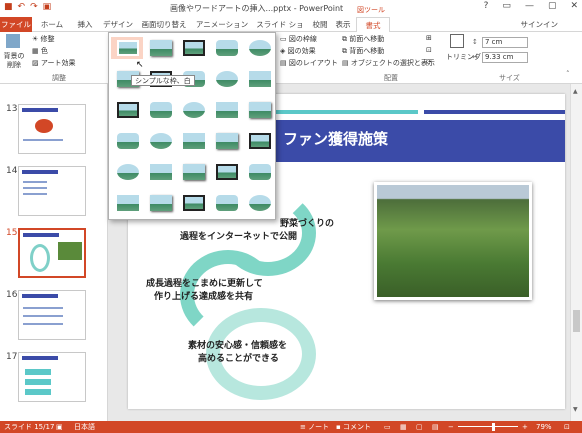 The image size is (582, 433). I want to click on selection-pane-button: ▤ オブジェクトの選択と表示, so click(388, 63).